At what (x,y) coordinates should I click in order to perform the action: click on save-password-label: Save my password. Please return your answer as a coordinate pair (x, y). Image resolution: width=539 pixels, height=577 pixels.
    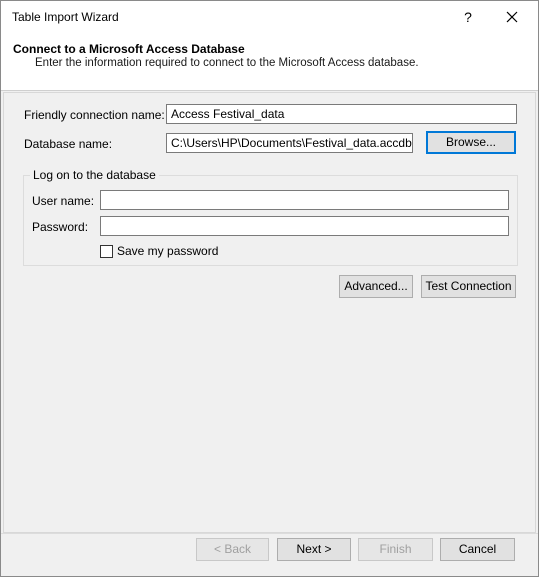
    Looking at the image, I should click on (168, 251).